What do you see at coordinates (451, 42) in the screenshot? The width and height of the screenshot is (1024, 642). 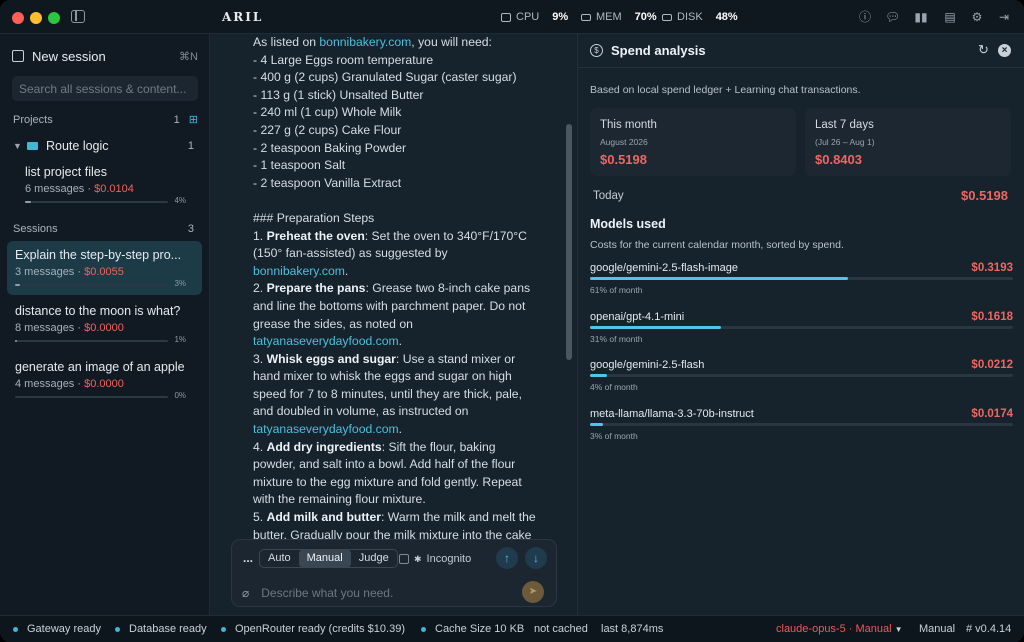 I see `message-text: , you will need:` at bounding box center [451, 42].